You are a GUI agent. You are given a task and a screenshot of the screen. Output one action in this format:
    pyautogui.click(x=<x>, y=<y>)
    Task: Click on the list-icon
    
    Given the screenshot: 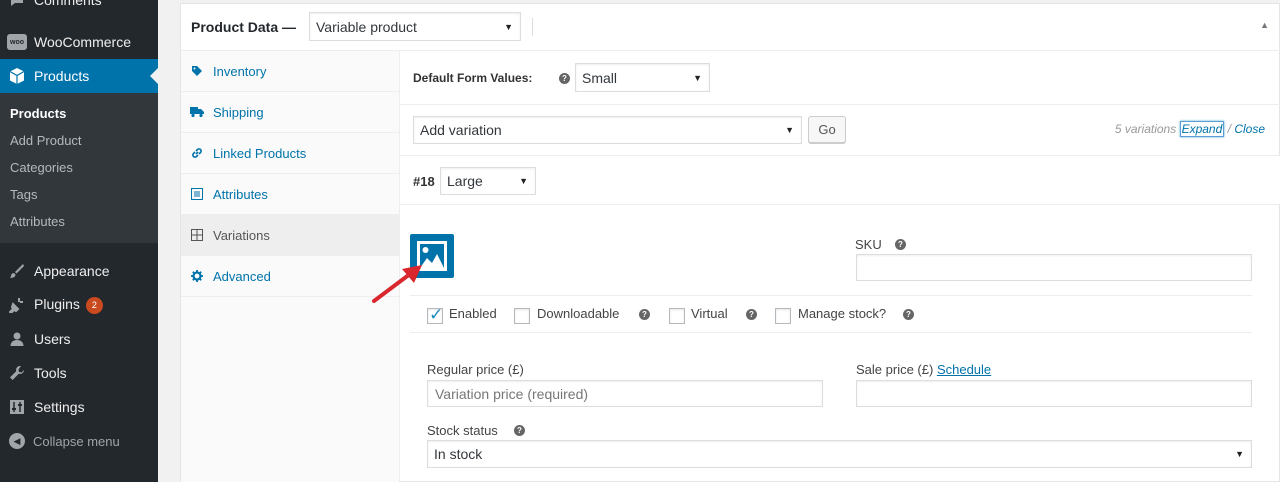 What is the action you would take?
    pyautogui.click(x=197, y=194)
    